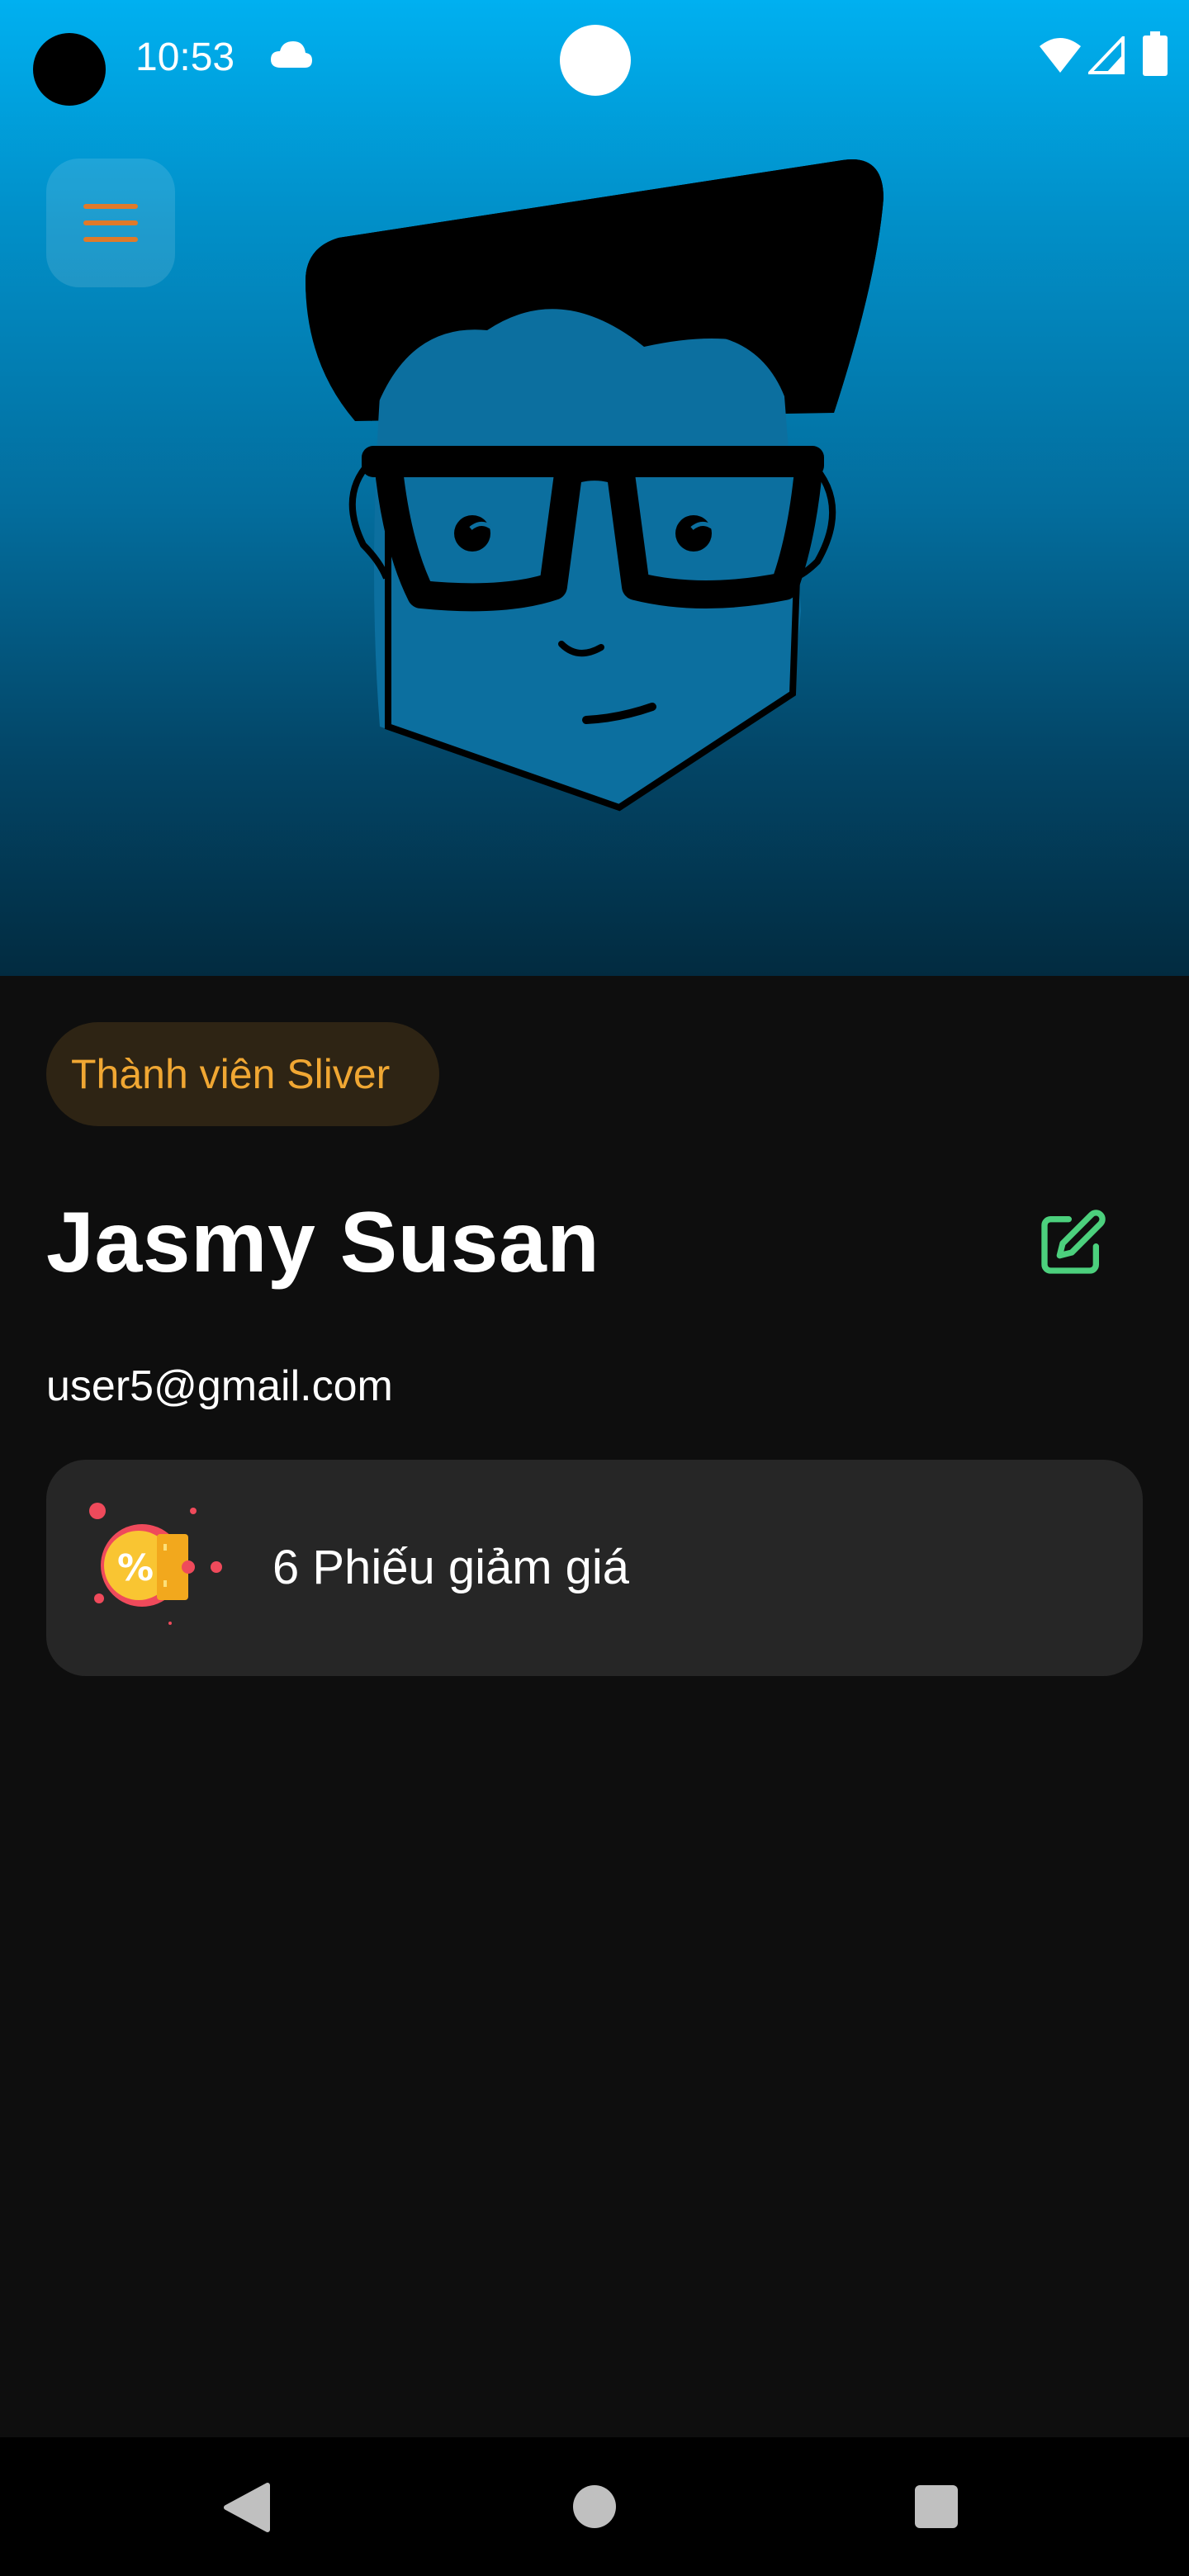 Image resolution: width=1189 pixels, height=2576 pixels. Describe the element at coordinates (451, 1567) in the screenshot. I see `voucher-count-label: 6 Phiếu giảm giá` at that location.